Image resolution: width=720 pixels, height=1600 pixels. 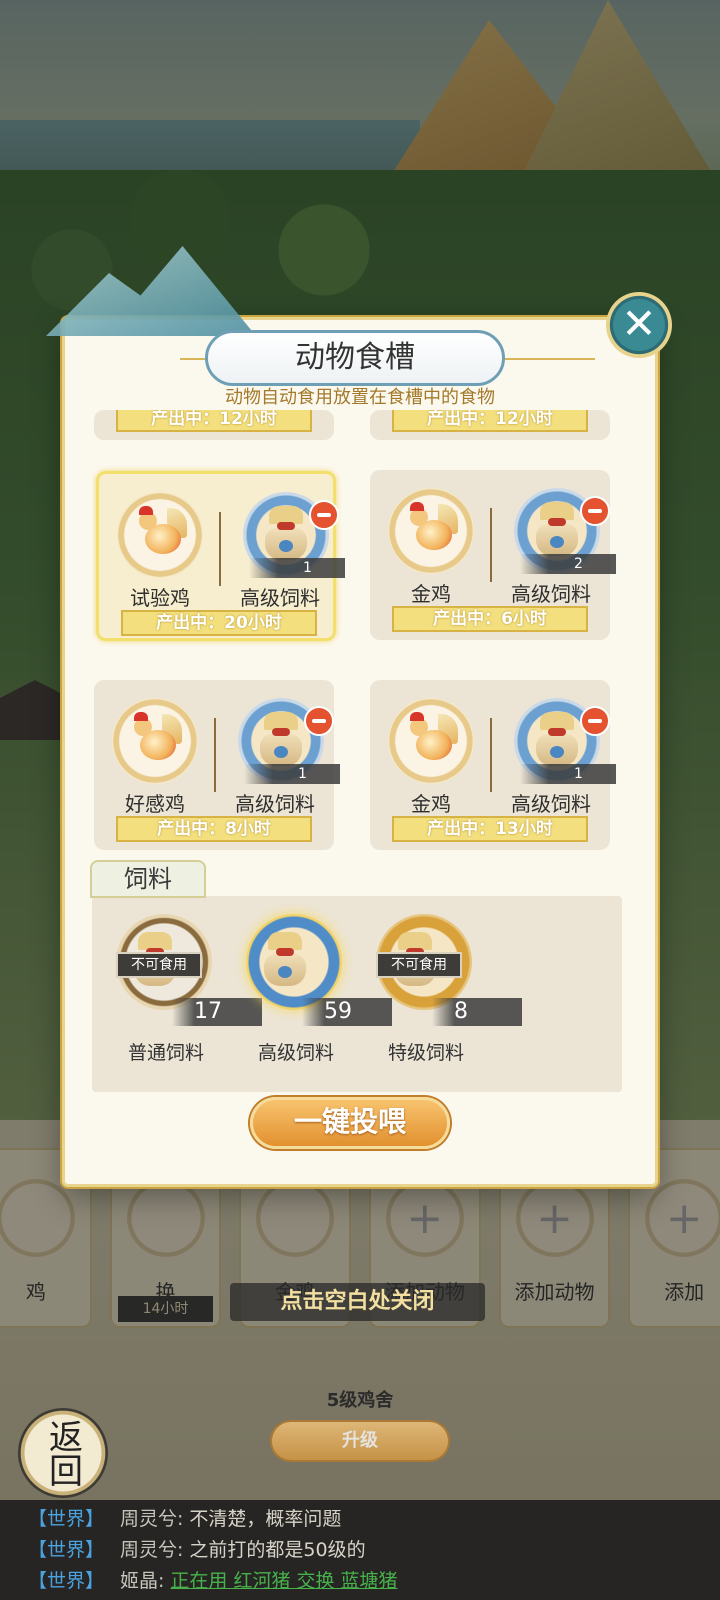 I want to click on close-button: ✕, so click(x=639, y=325).